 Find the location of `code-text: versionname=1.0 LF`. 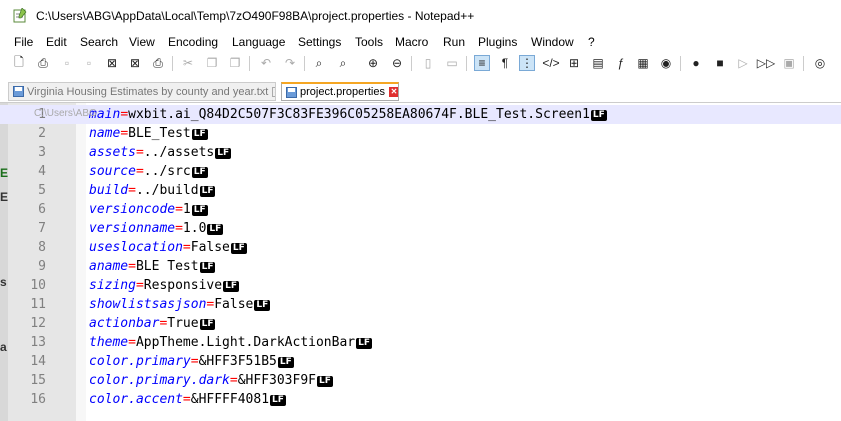

code-text: versionname=1.0 LF is located at coordinates (156, 228).